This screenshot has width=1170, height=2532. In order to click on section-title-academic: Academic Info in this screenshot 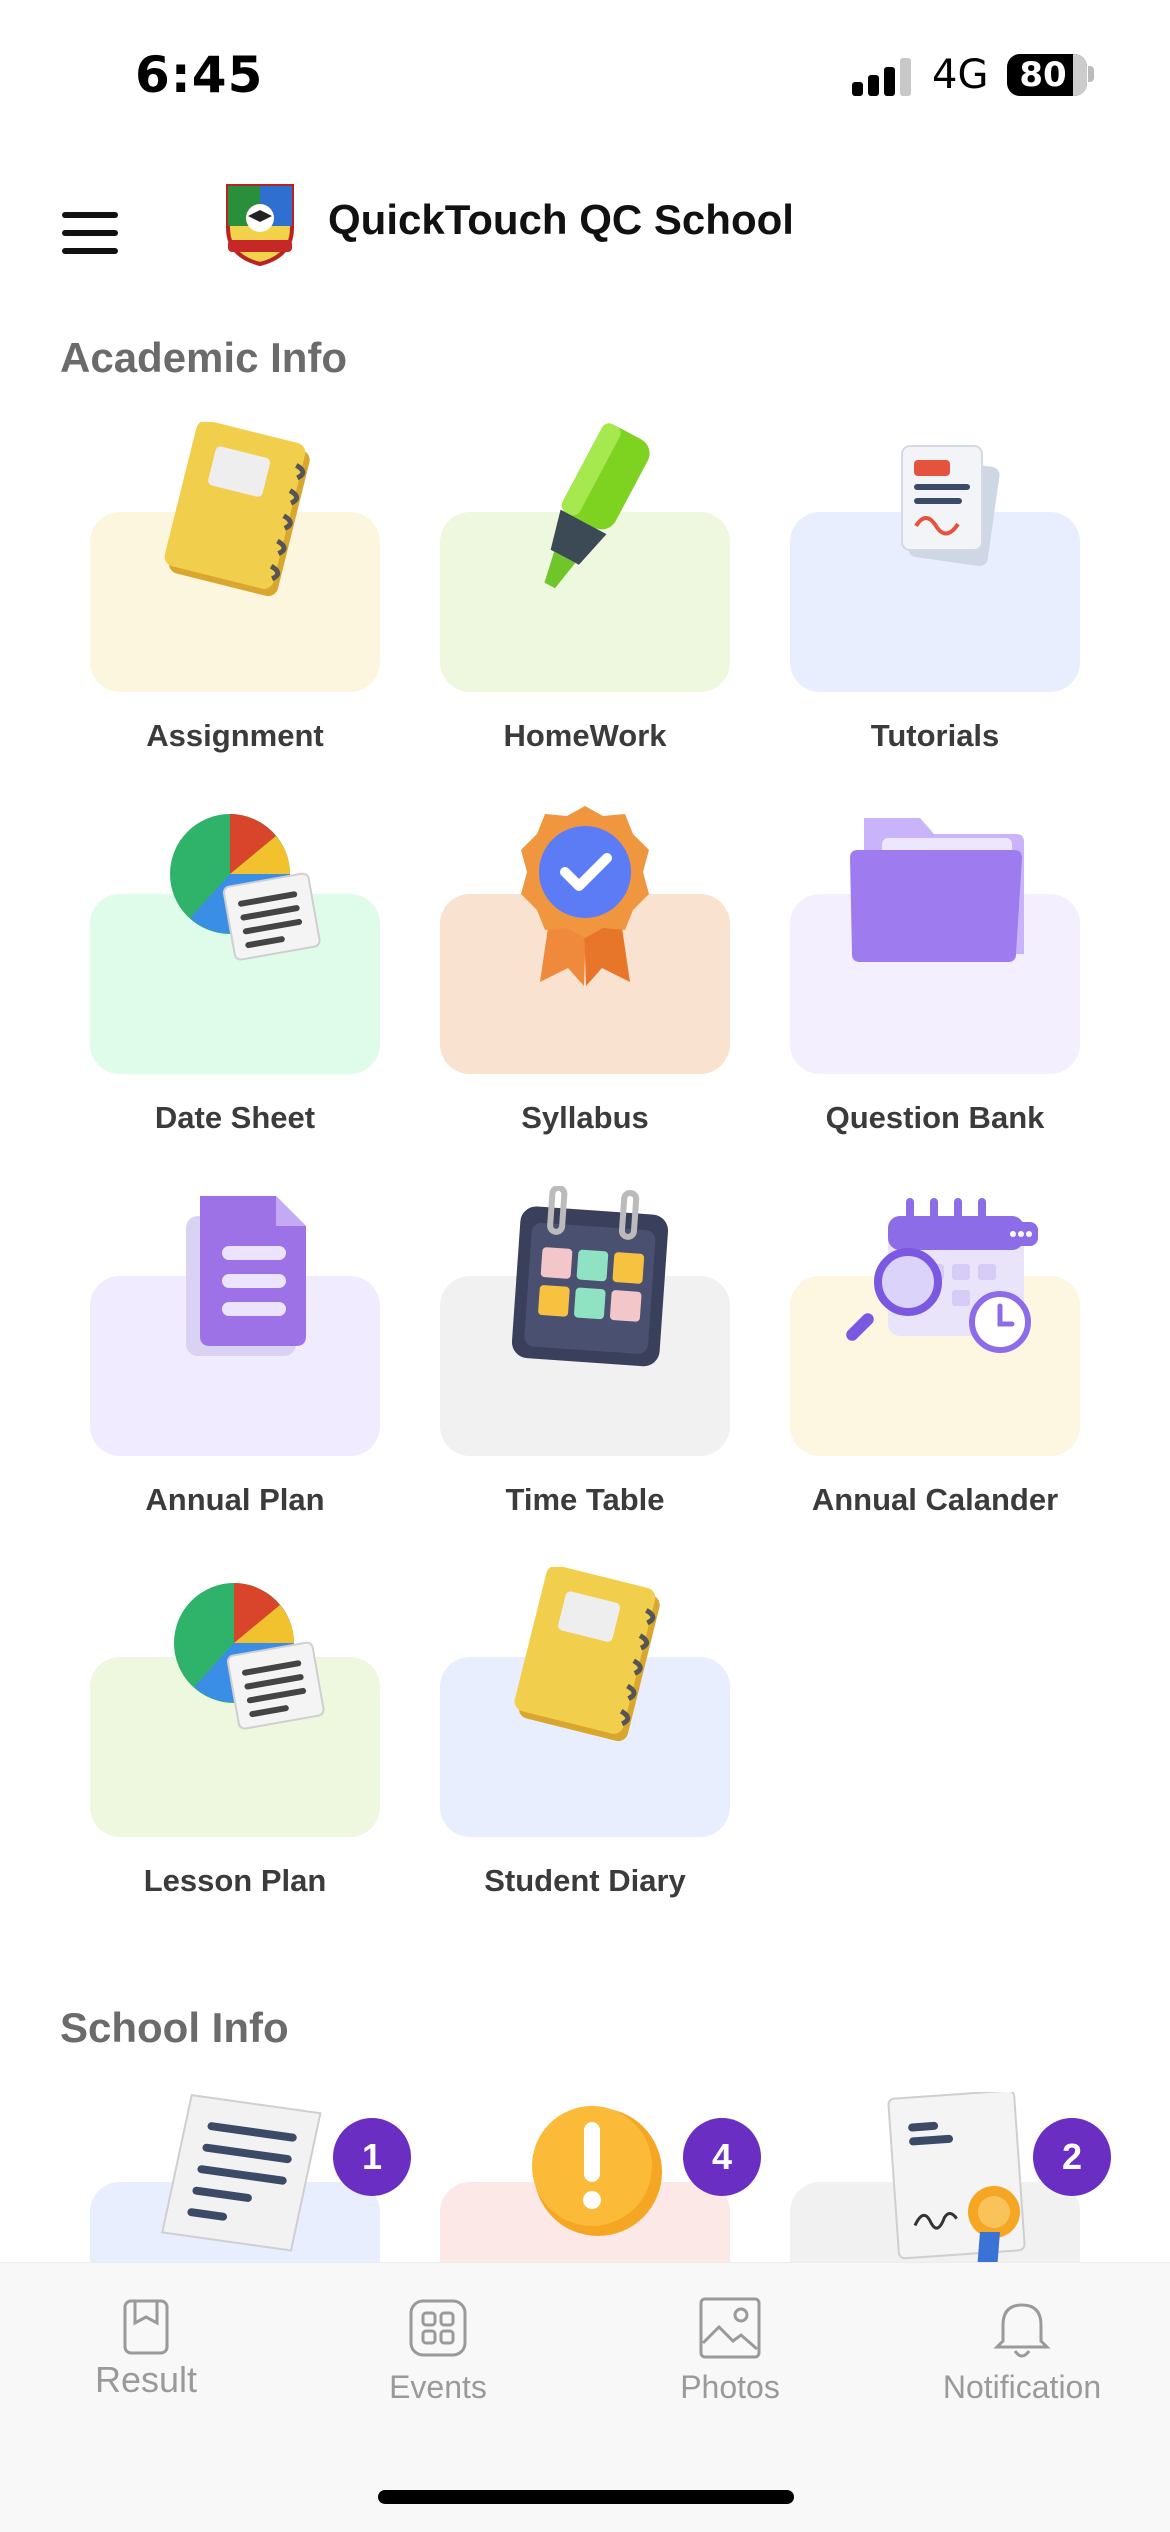, I will do `click(204, 357)`.